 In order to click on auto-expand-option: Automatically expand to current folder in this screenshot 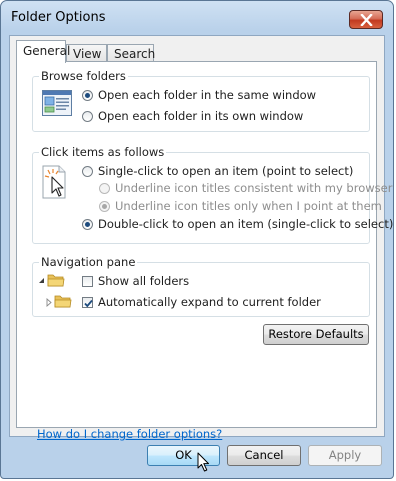, I will do `click(201, 302)`.